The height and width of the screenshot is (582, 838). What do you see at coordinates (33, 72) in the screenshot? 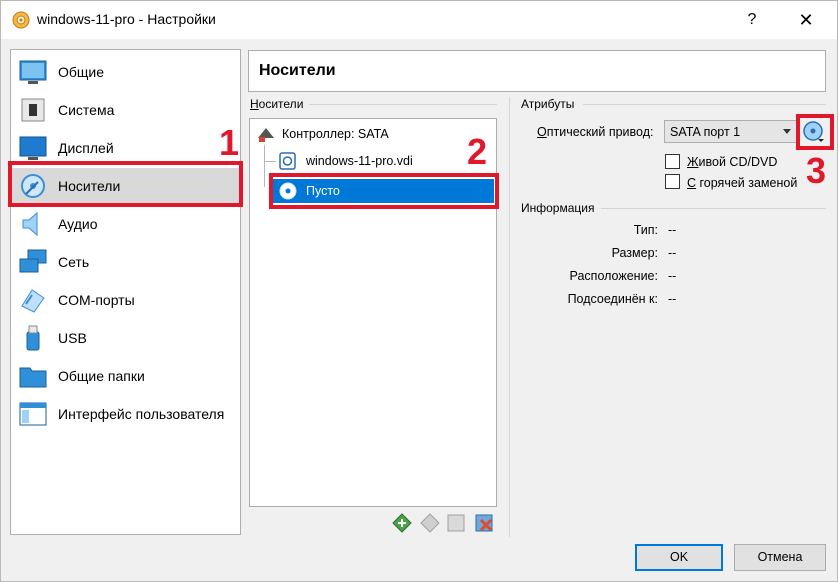
I see `general-icon` at bounding box center [33, 72].